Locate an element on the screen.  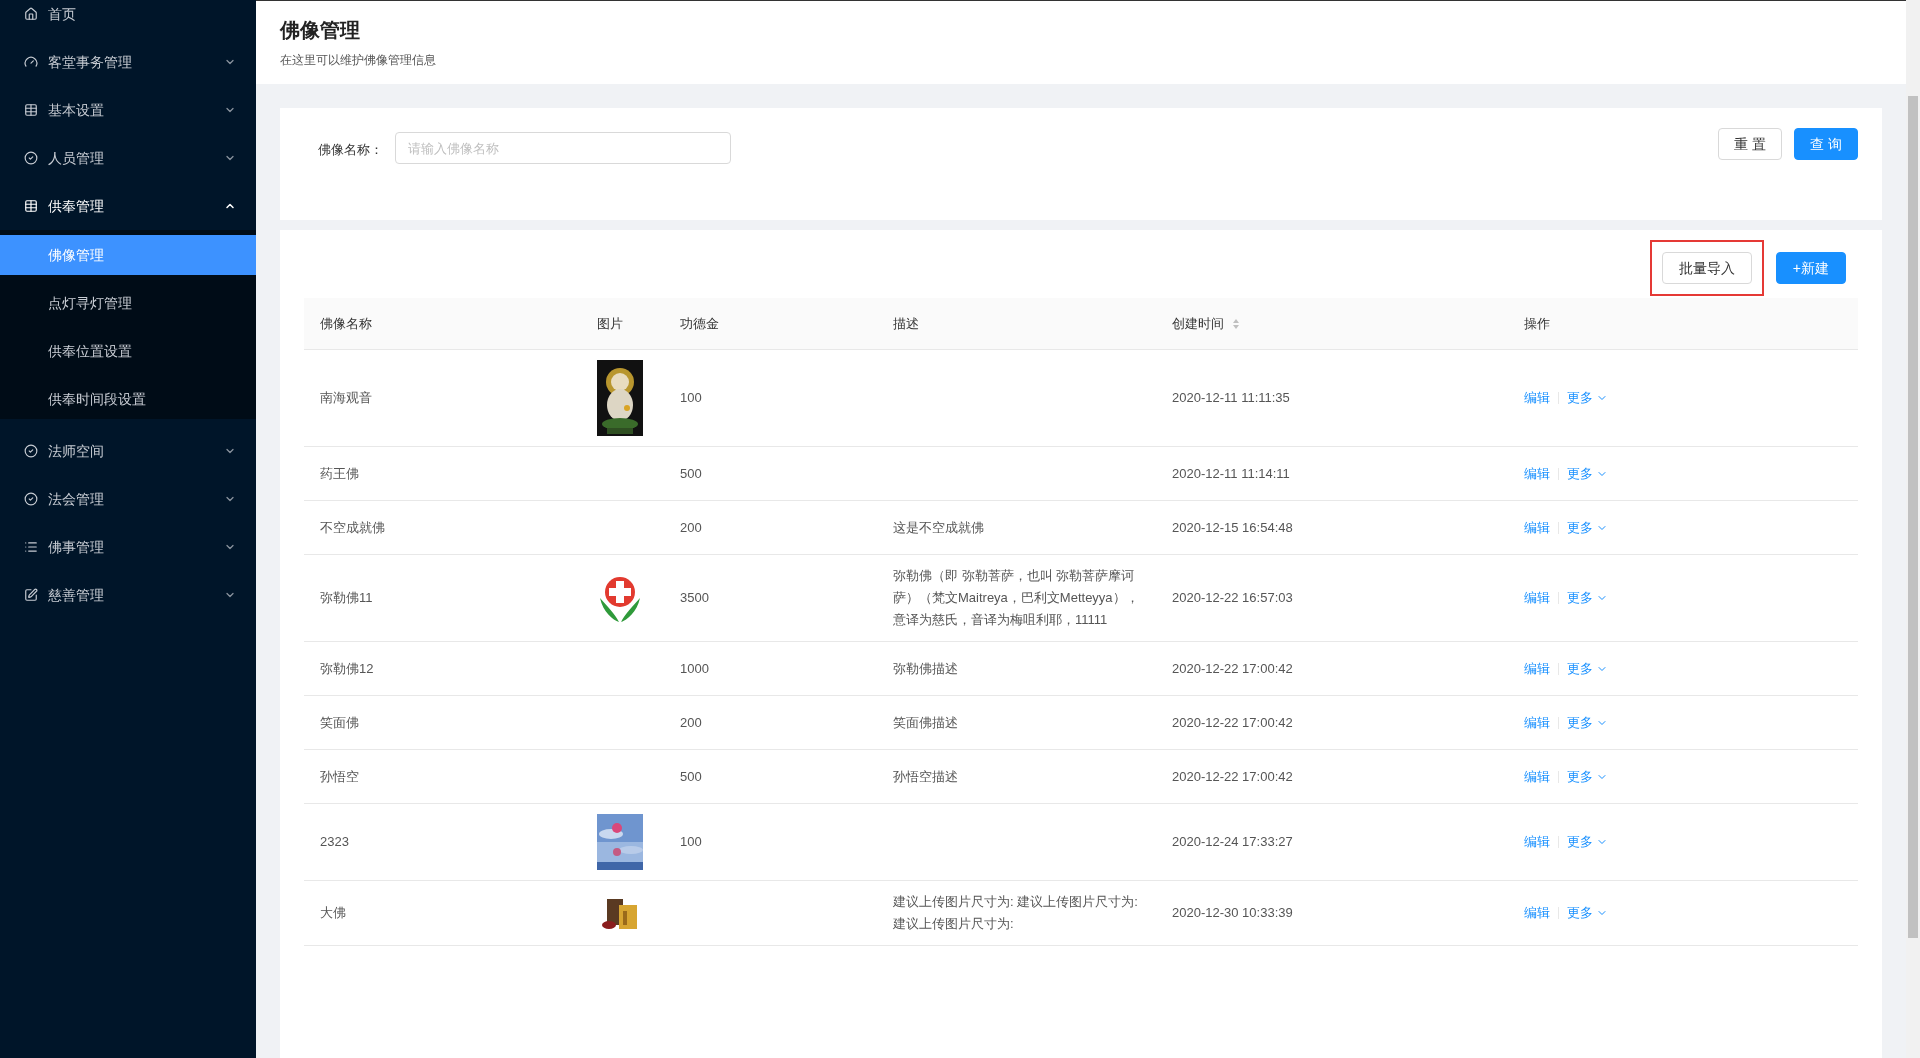
column-header: 操作 is located at coordinates (1537, 323).